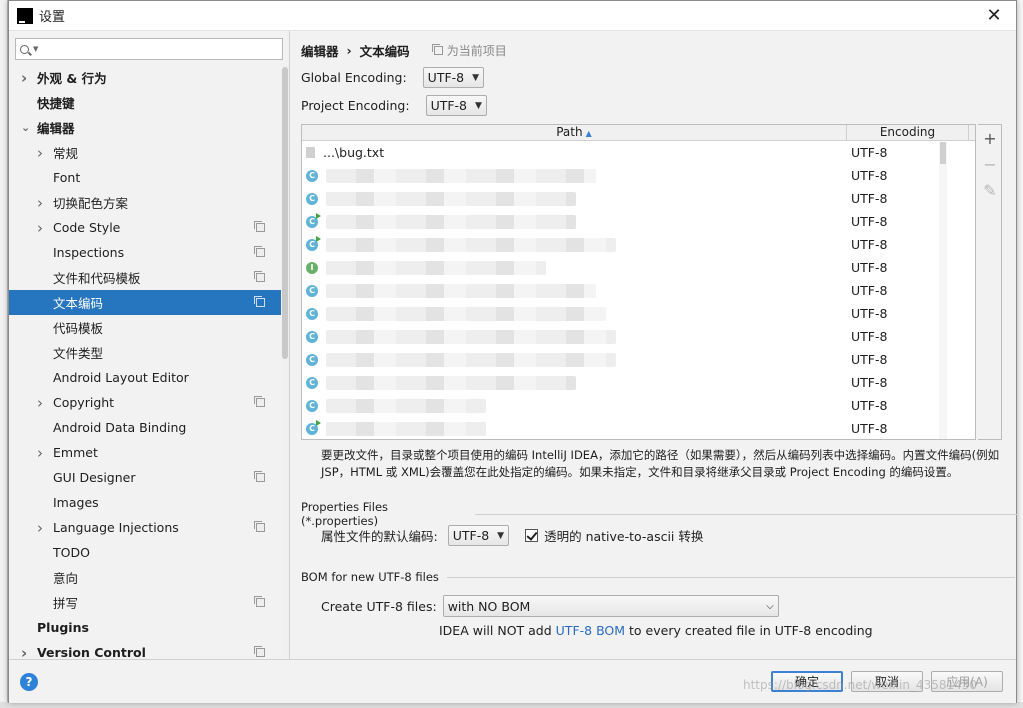 The width and height of the screenshot is (1023, 708). What do you see at coordinates (145, 452) in the screenshot?
I see `sidebar-item: › Emmet` at bounding box center [145, 452].